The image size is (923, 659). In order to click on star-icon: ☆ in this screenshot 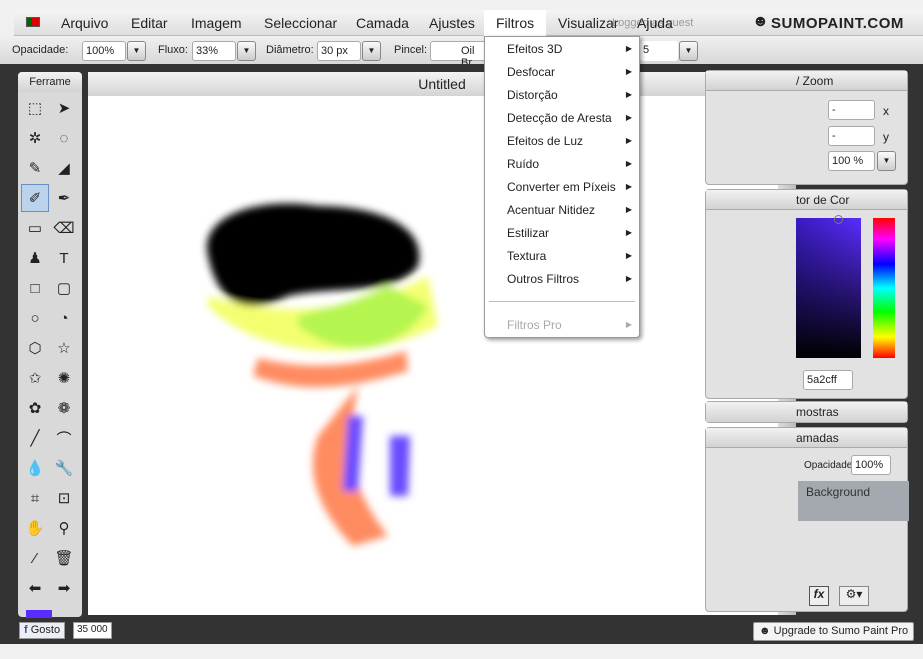, I will do `click(64, 348)`.